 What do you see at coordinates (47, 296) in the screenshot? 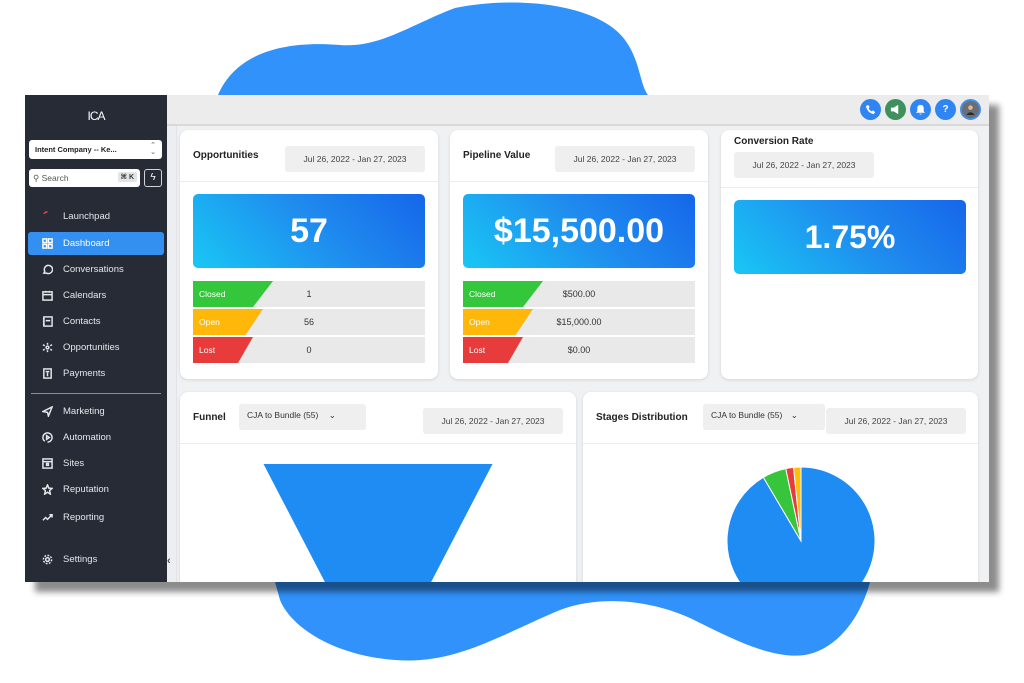
I see `calendar-icon` at bounding box center [47, 296].